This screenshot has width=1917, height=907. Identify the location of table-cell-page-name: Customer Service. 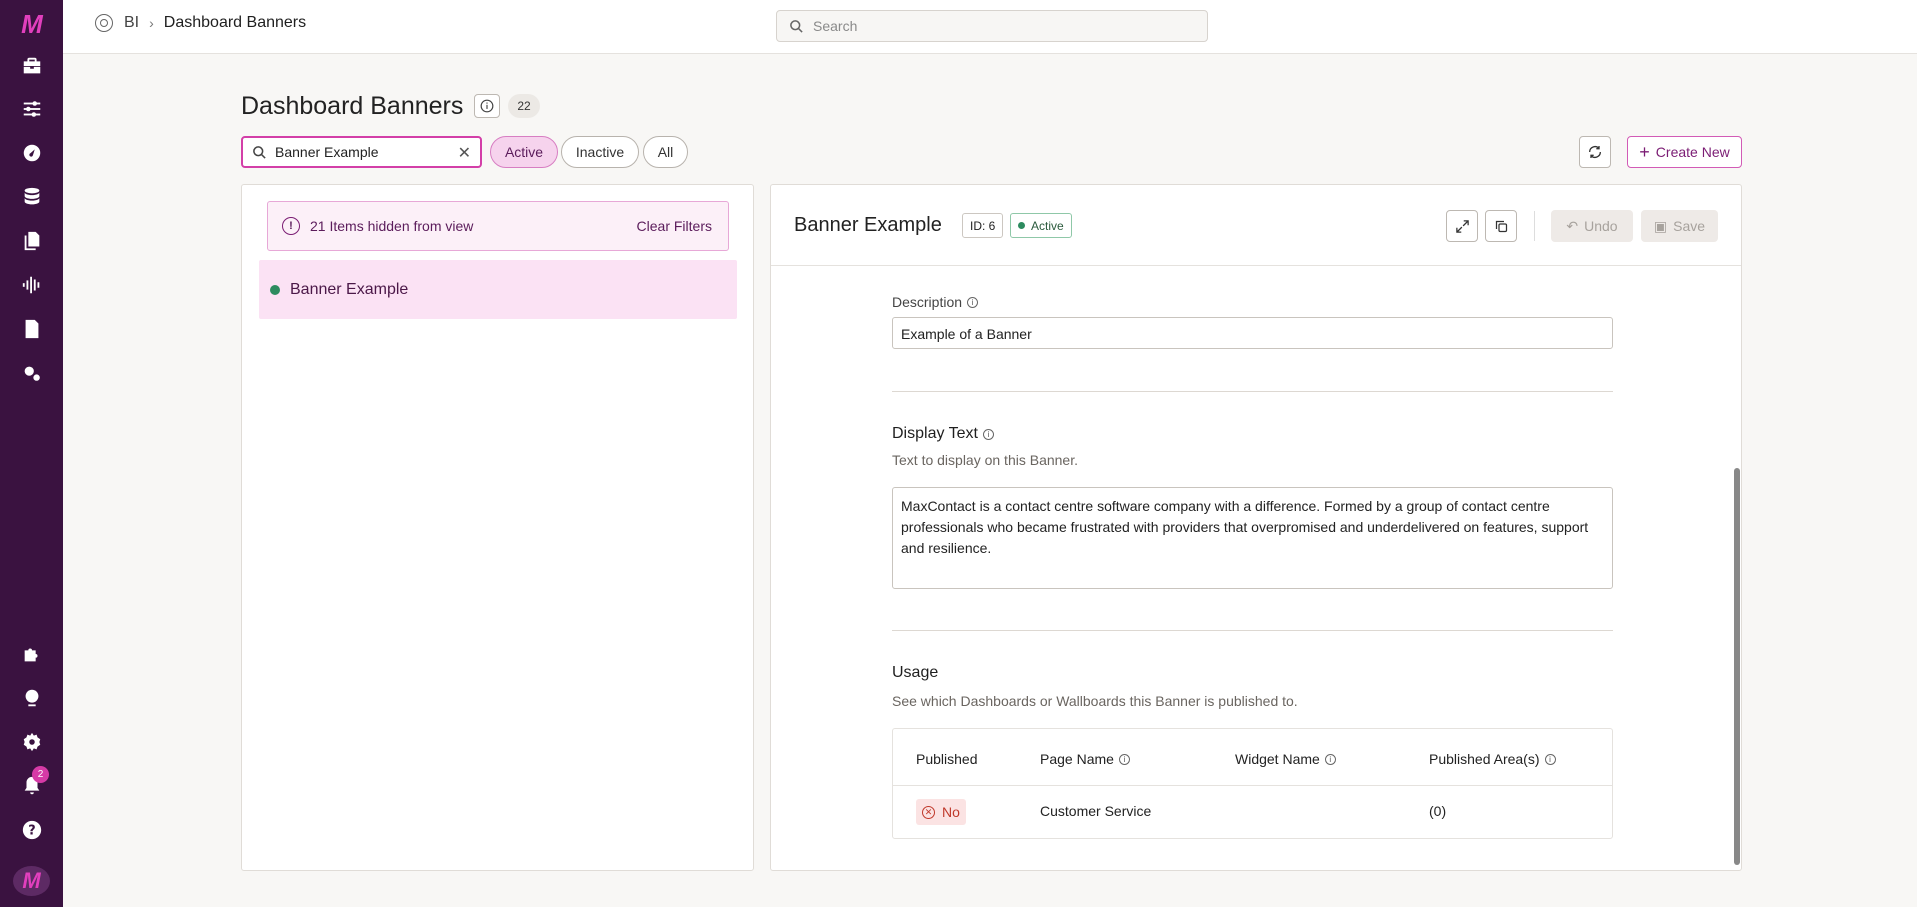
(1096, 811).